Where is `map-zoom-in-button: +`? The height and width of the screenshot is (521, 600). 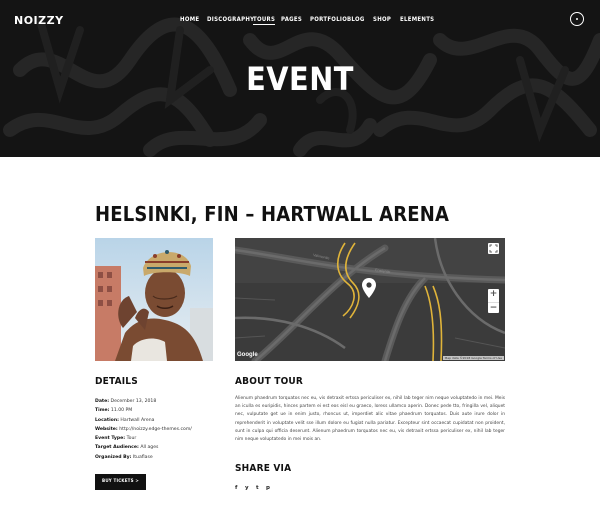 map-zoom-in-button: + is located at coordinates (493, 294).